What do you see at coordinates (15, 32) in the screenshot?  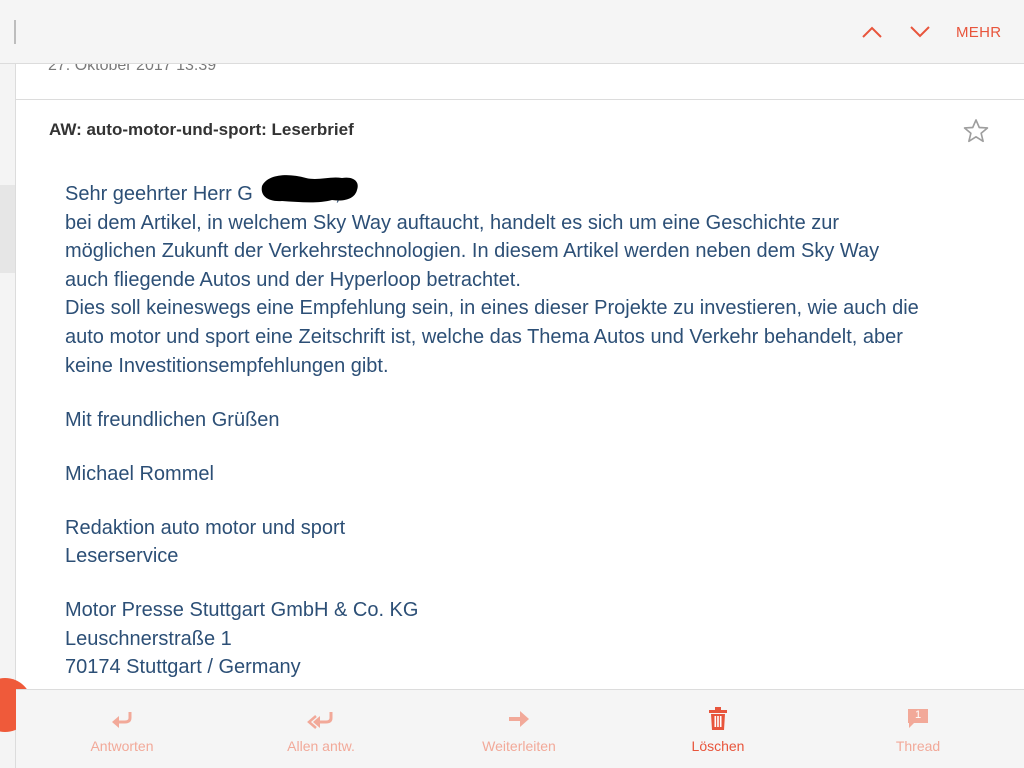 I see `toolbar-divider` at bounding box center [15, 32].